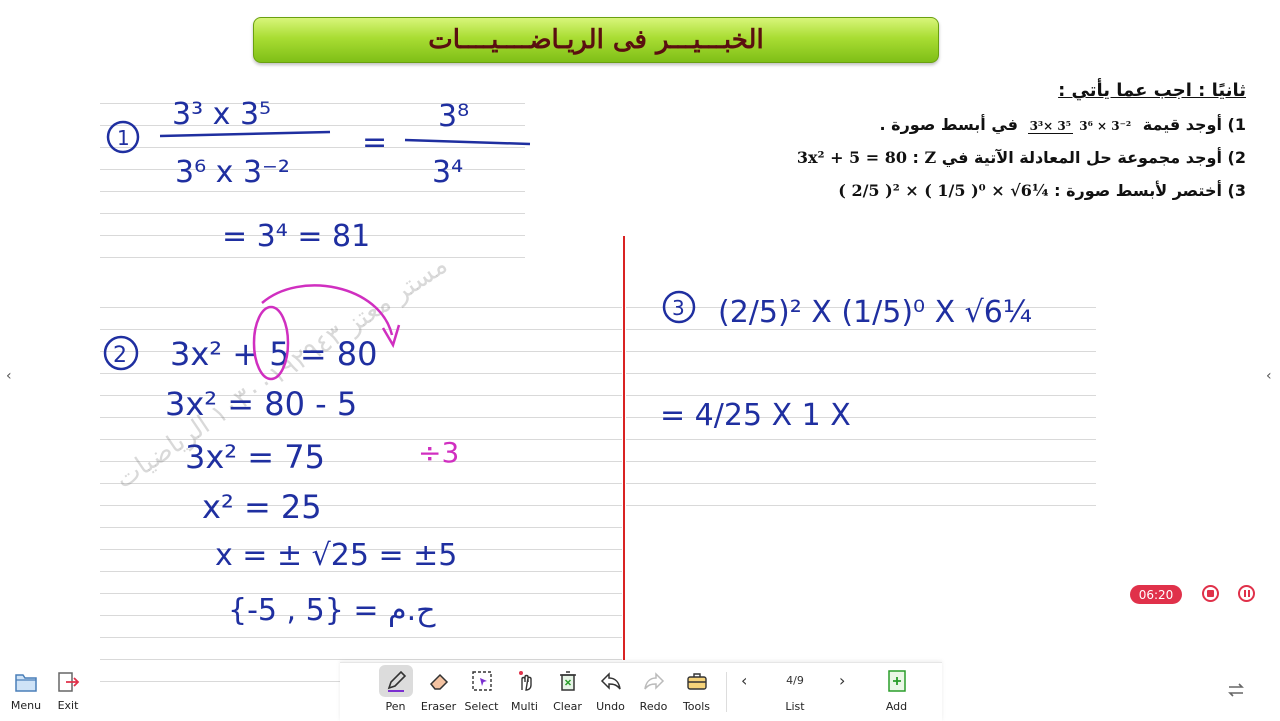 The image size is (1280, 721). I want to click on redo-button: Redo, so click(653, 692).